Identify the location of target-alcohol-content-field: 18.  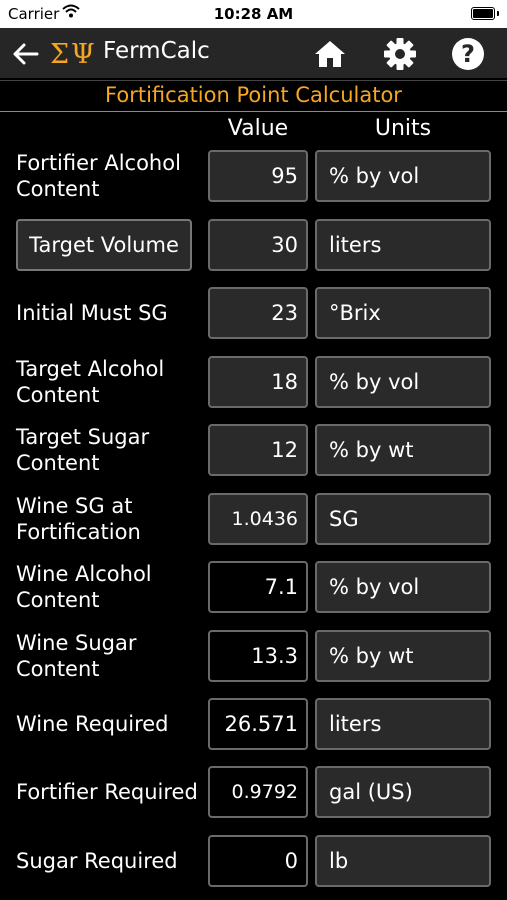
(258, 382).